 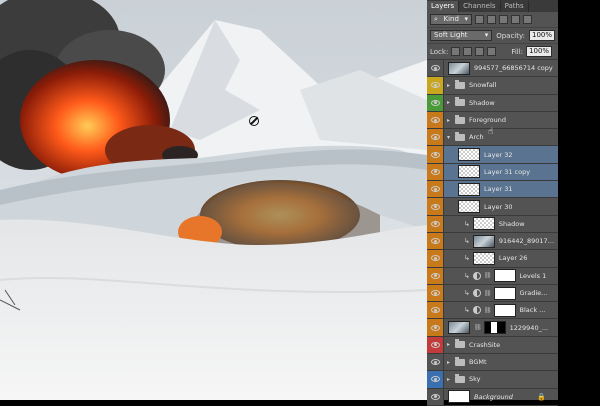 What do you see at coordinates (468, 51) in the screenshot?
I see `lock-pixels-icon` at bounding box center [468, 51].